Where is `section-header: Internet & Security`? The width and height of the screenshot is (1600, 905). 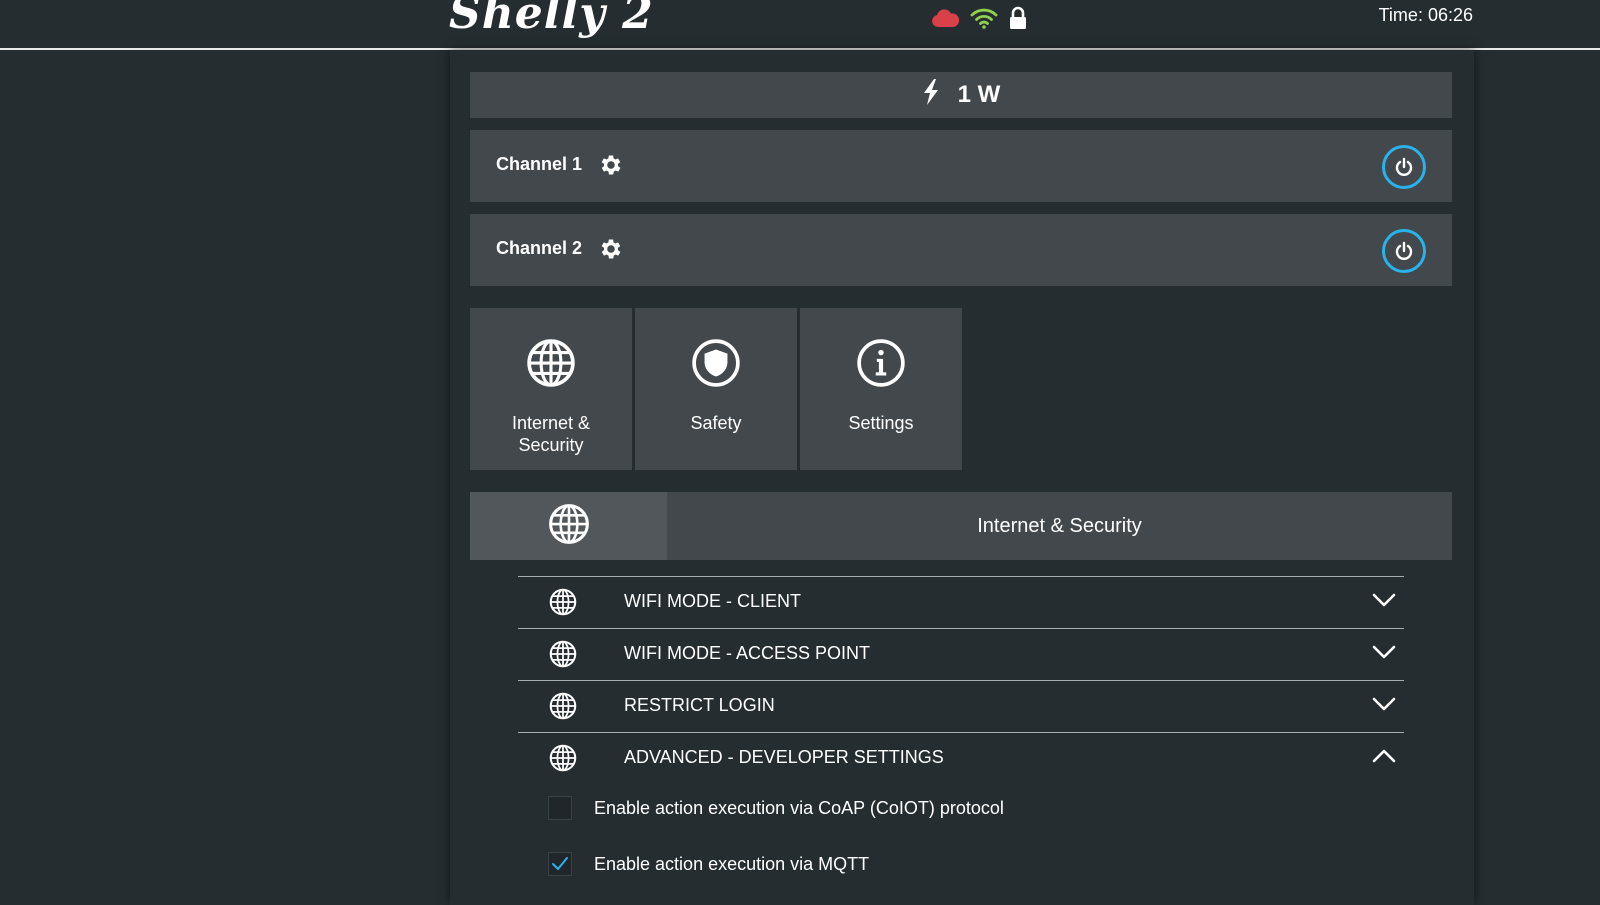 section-header: Internet & Security is located at coordinates (961, 526).